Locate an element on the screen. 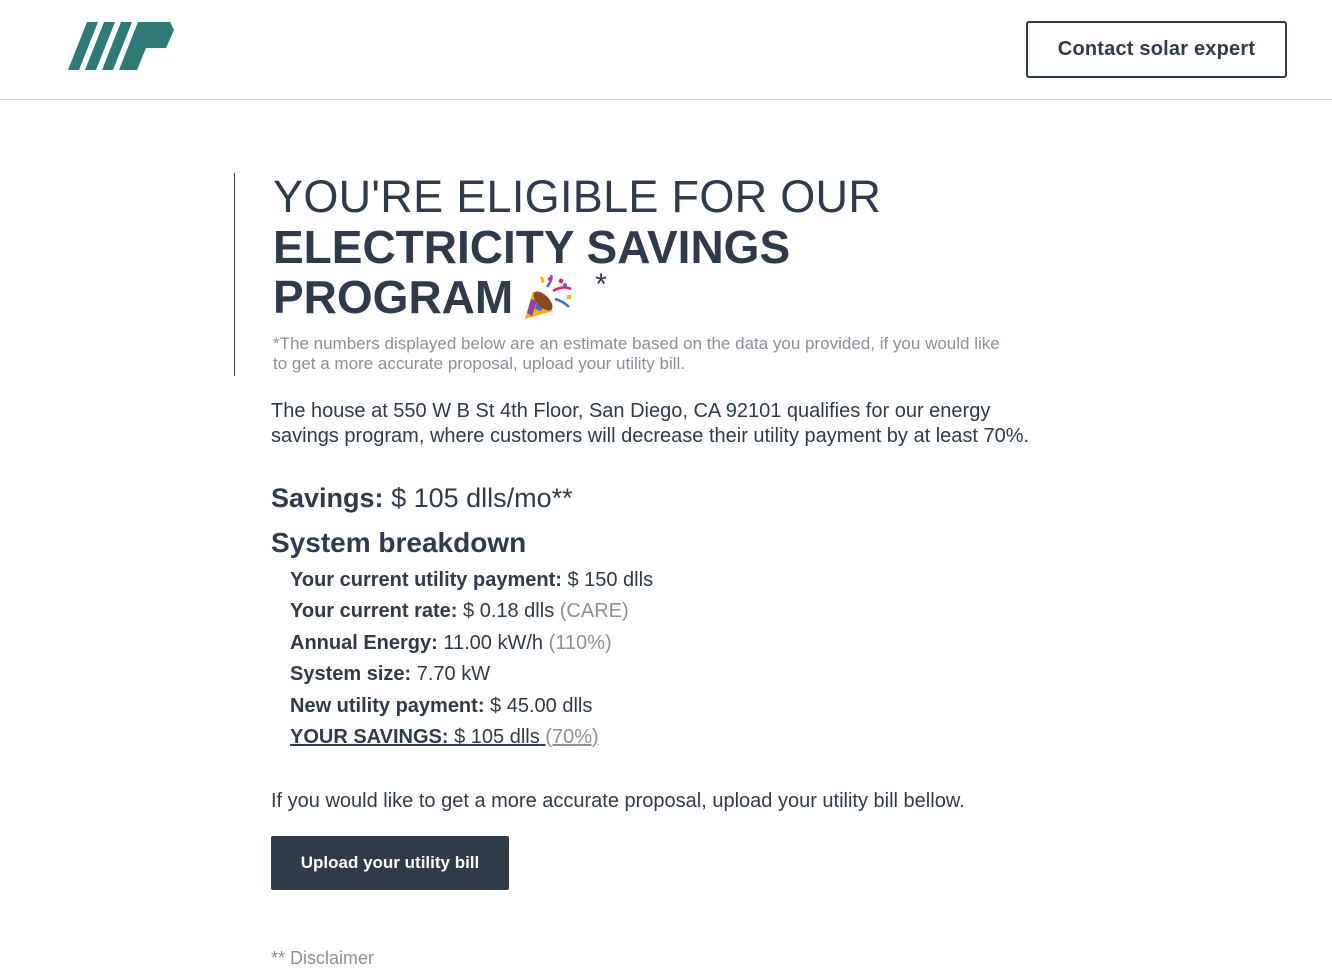 Image resolution: width=1332 pixels, height=977 pixels. contact-solar-expert-button: Contact solar expert is located at coordinates (1156, 49).